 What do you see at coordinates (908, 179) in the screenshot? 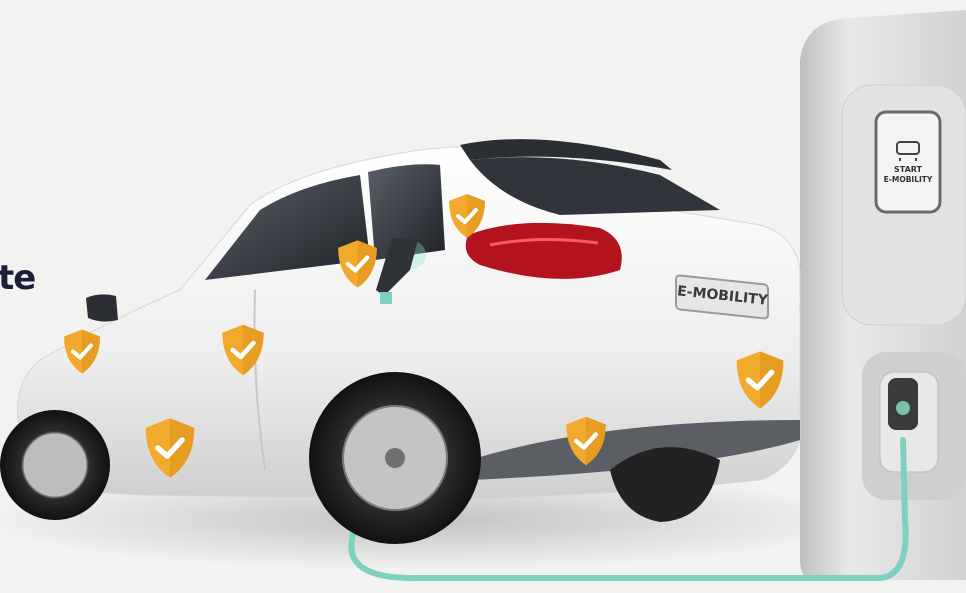
I see `charger-label-line2: E-MOBILITY` at bounding box center [908, 179].